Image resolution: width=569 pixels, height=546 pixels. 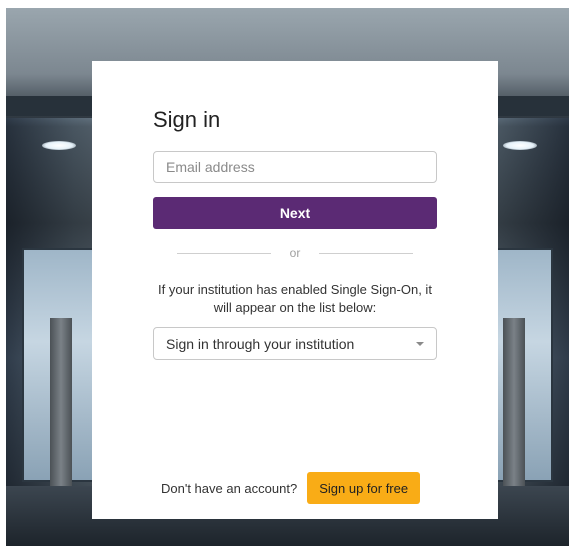 I want to click on ceiling-lamp-left, so click(x=59, y=145).